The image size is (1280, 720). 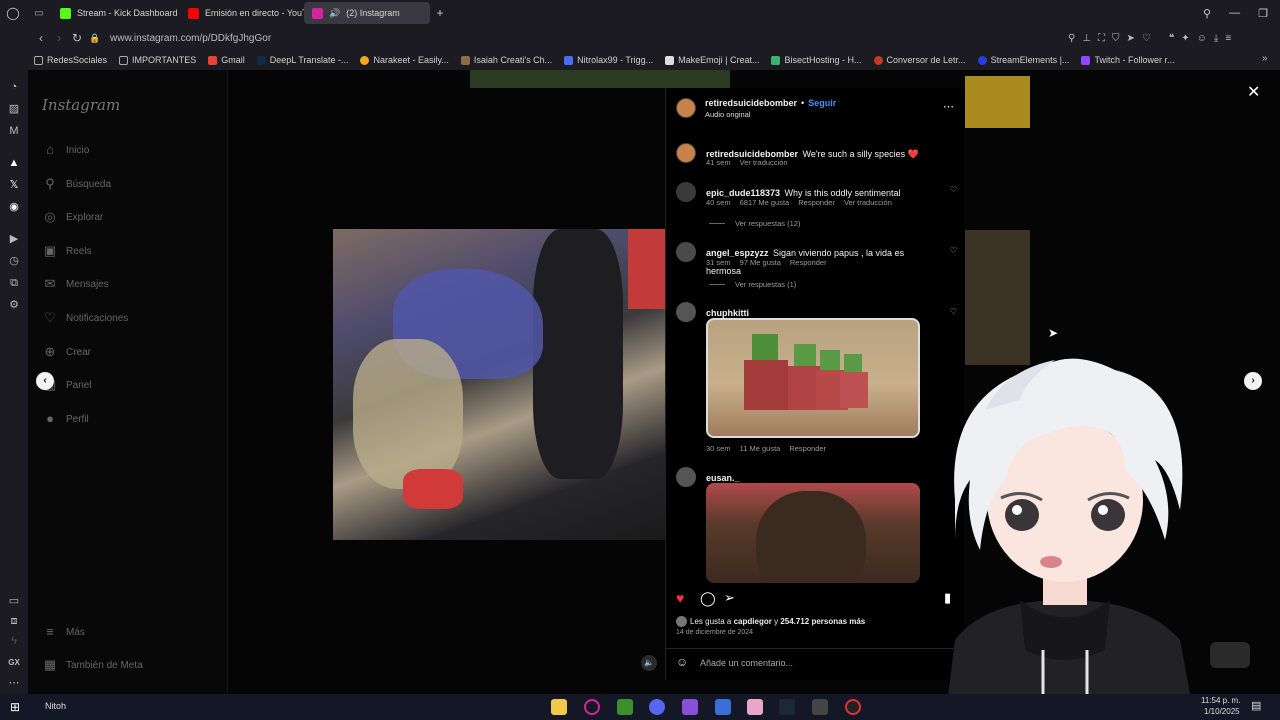 What do you see at coordinates (737, 253) in the screenshot?
I see `comment-user: angel_espzyzz` at bounding box center [737, 253].